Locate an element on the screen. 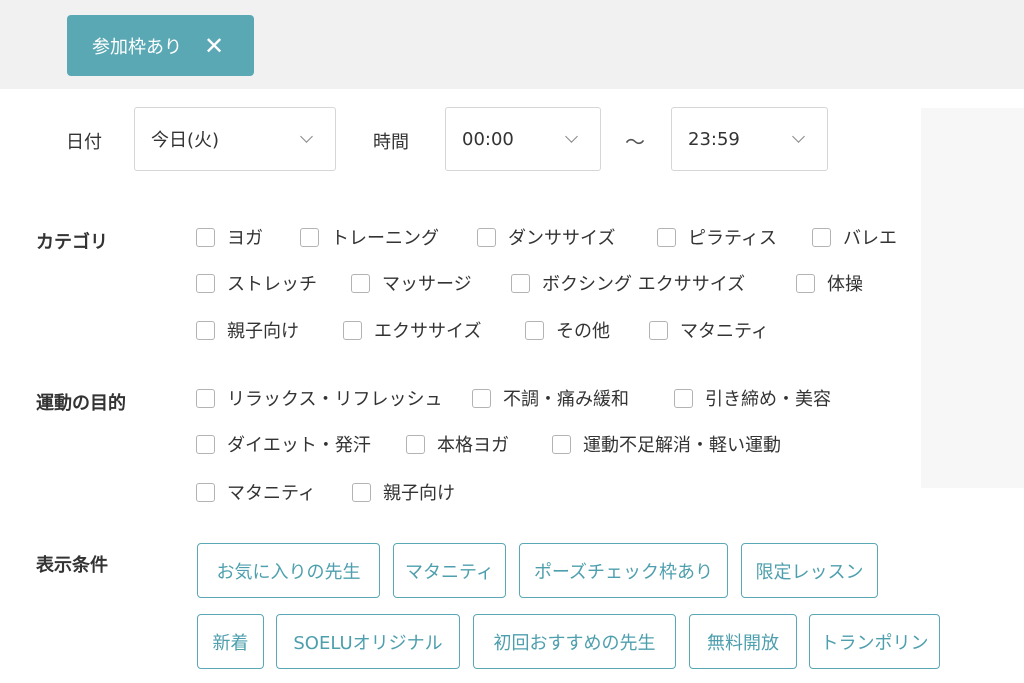 The width and height of the screenshot is (1024, 683). category-option: エクササイズ is located at coordinates (412, 330).